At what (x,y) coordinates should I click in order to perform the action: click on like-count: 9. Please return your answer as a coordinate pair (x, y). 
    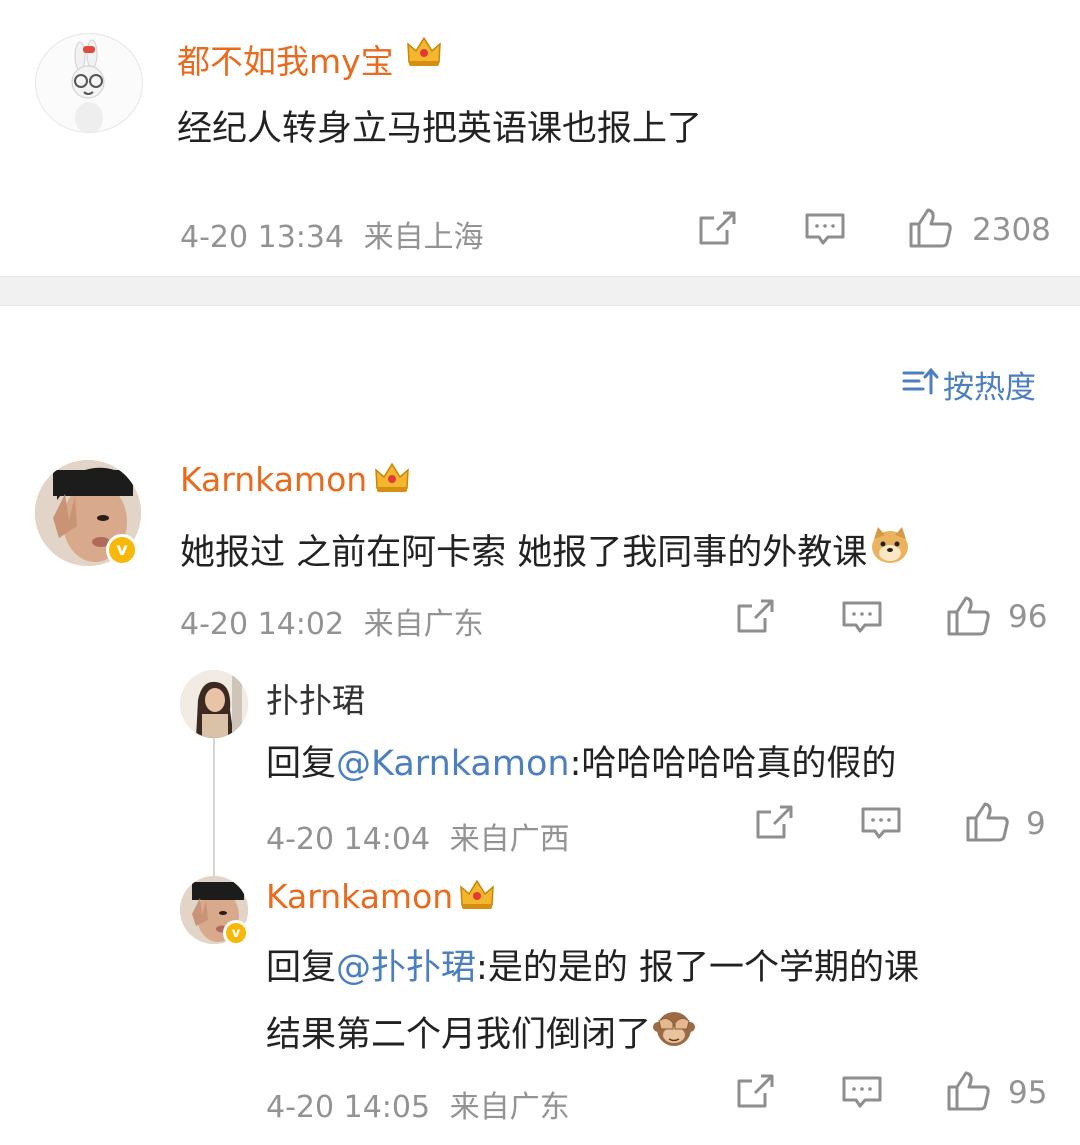
    Looking at the image, I should click on (1036, 824).